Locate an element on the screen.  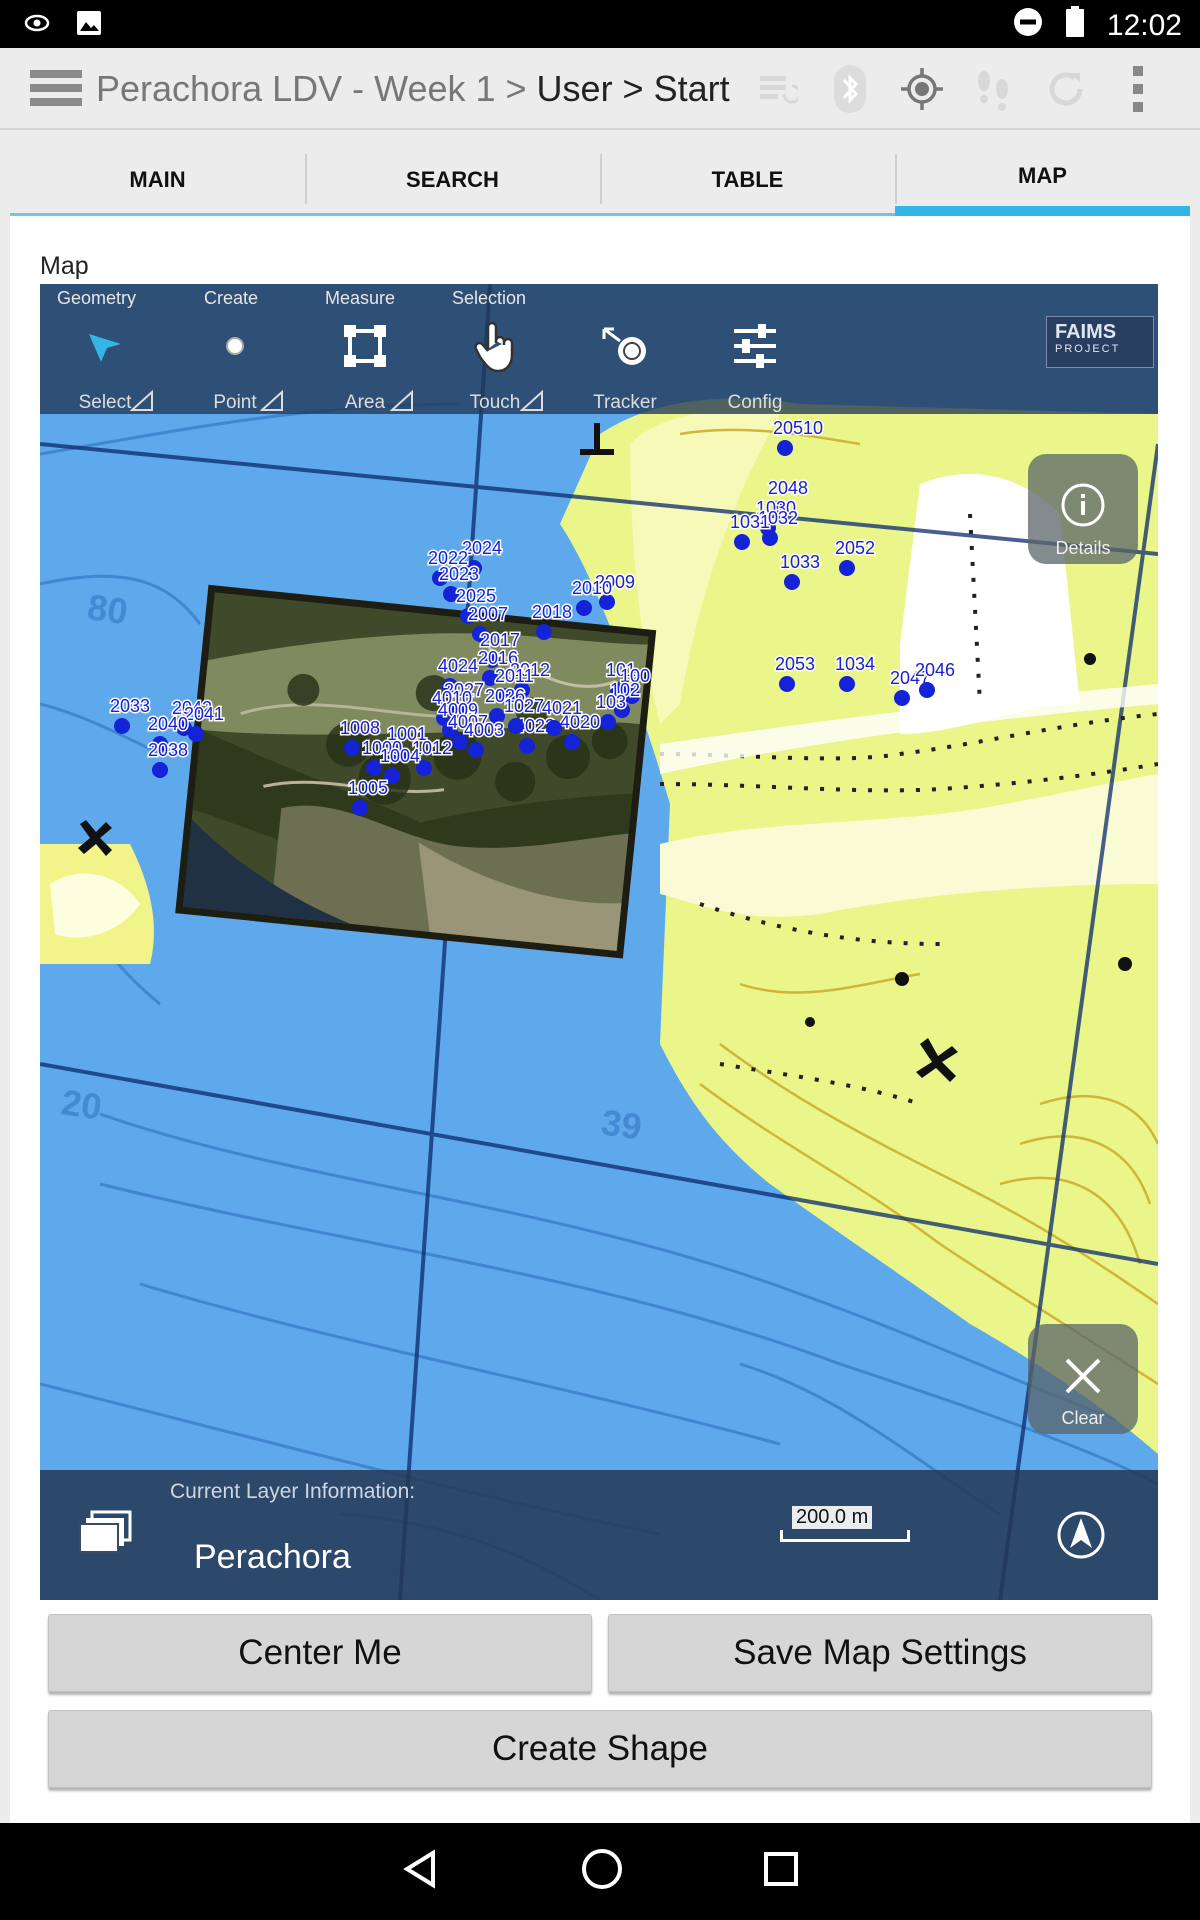
tab-main: MAIN is located at coordinates (157, 181).